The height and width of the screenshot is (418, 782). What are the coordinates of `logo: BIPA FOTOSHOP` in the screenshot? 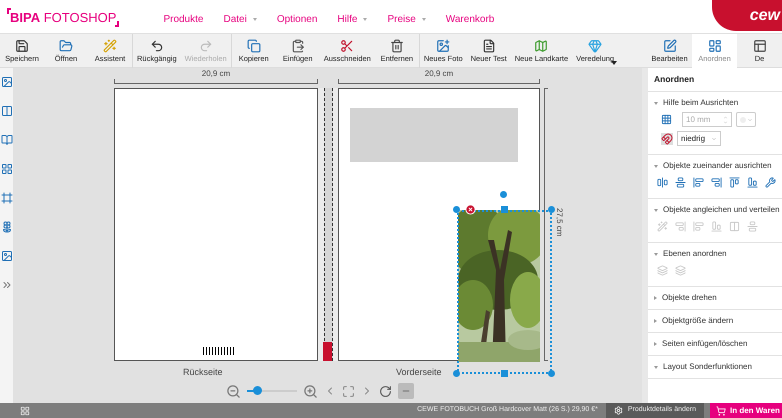 It's located at (63, 17).